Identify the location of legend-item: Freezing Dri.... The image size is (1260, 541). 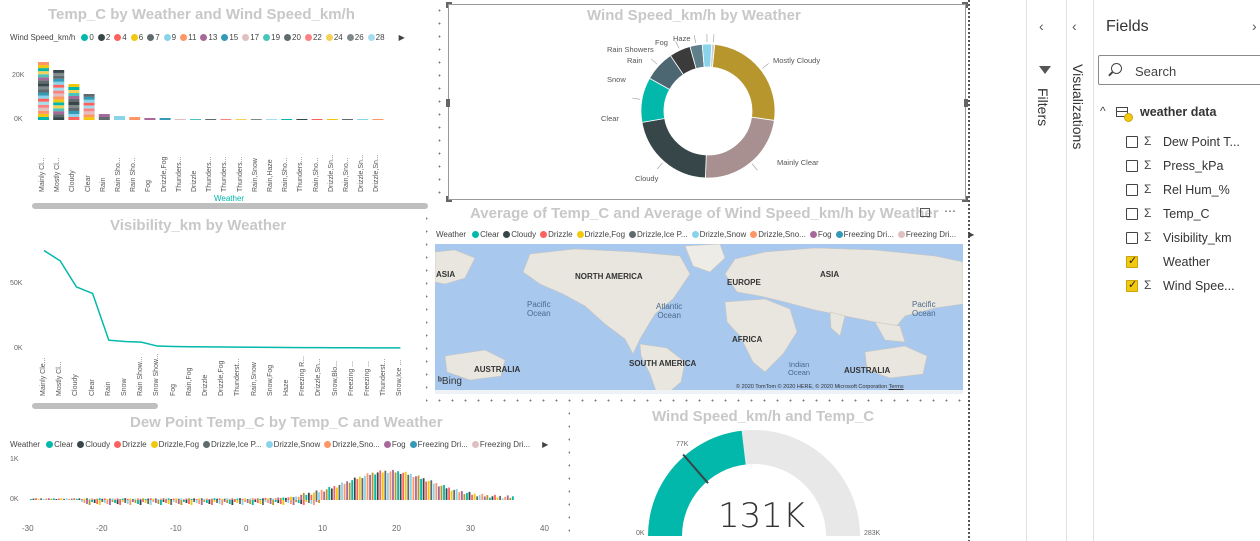
(864, 234).